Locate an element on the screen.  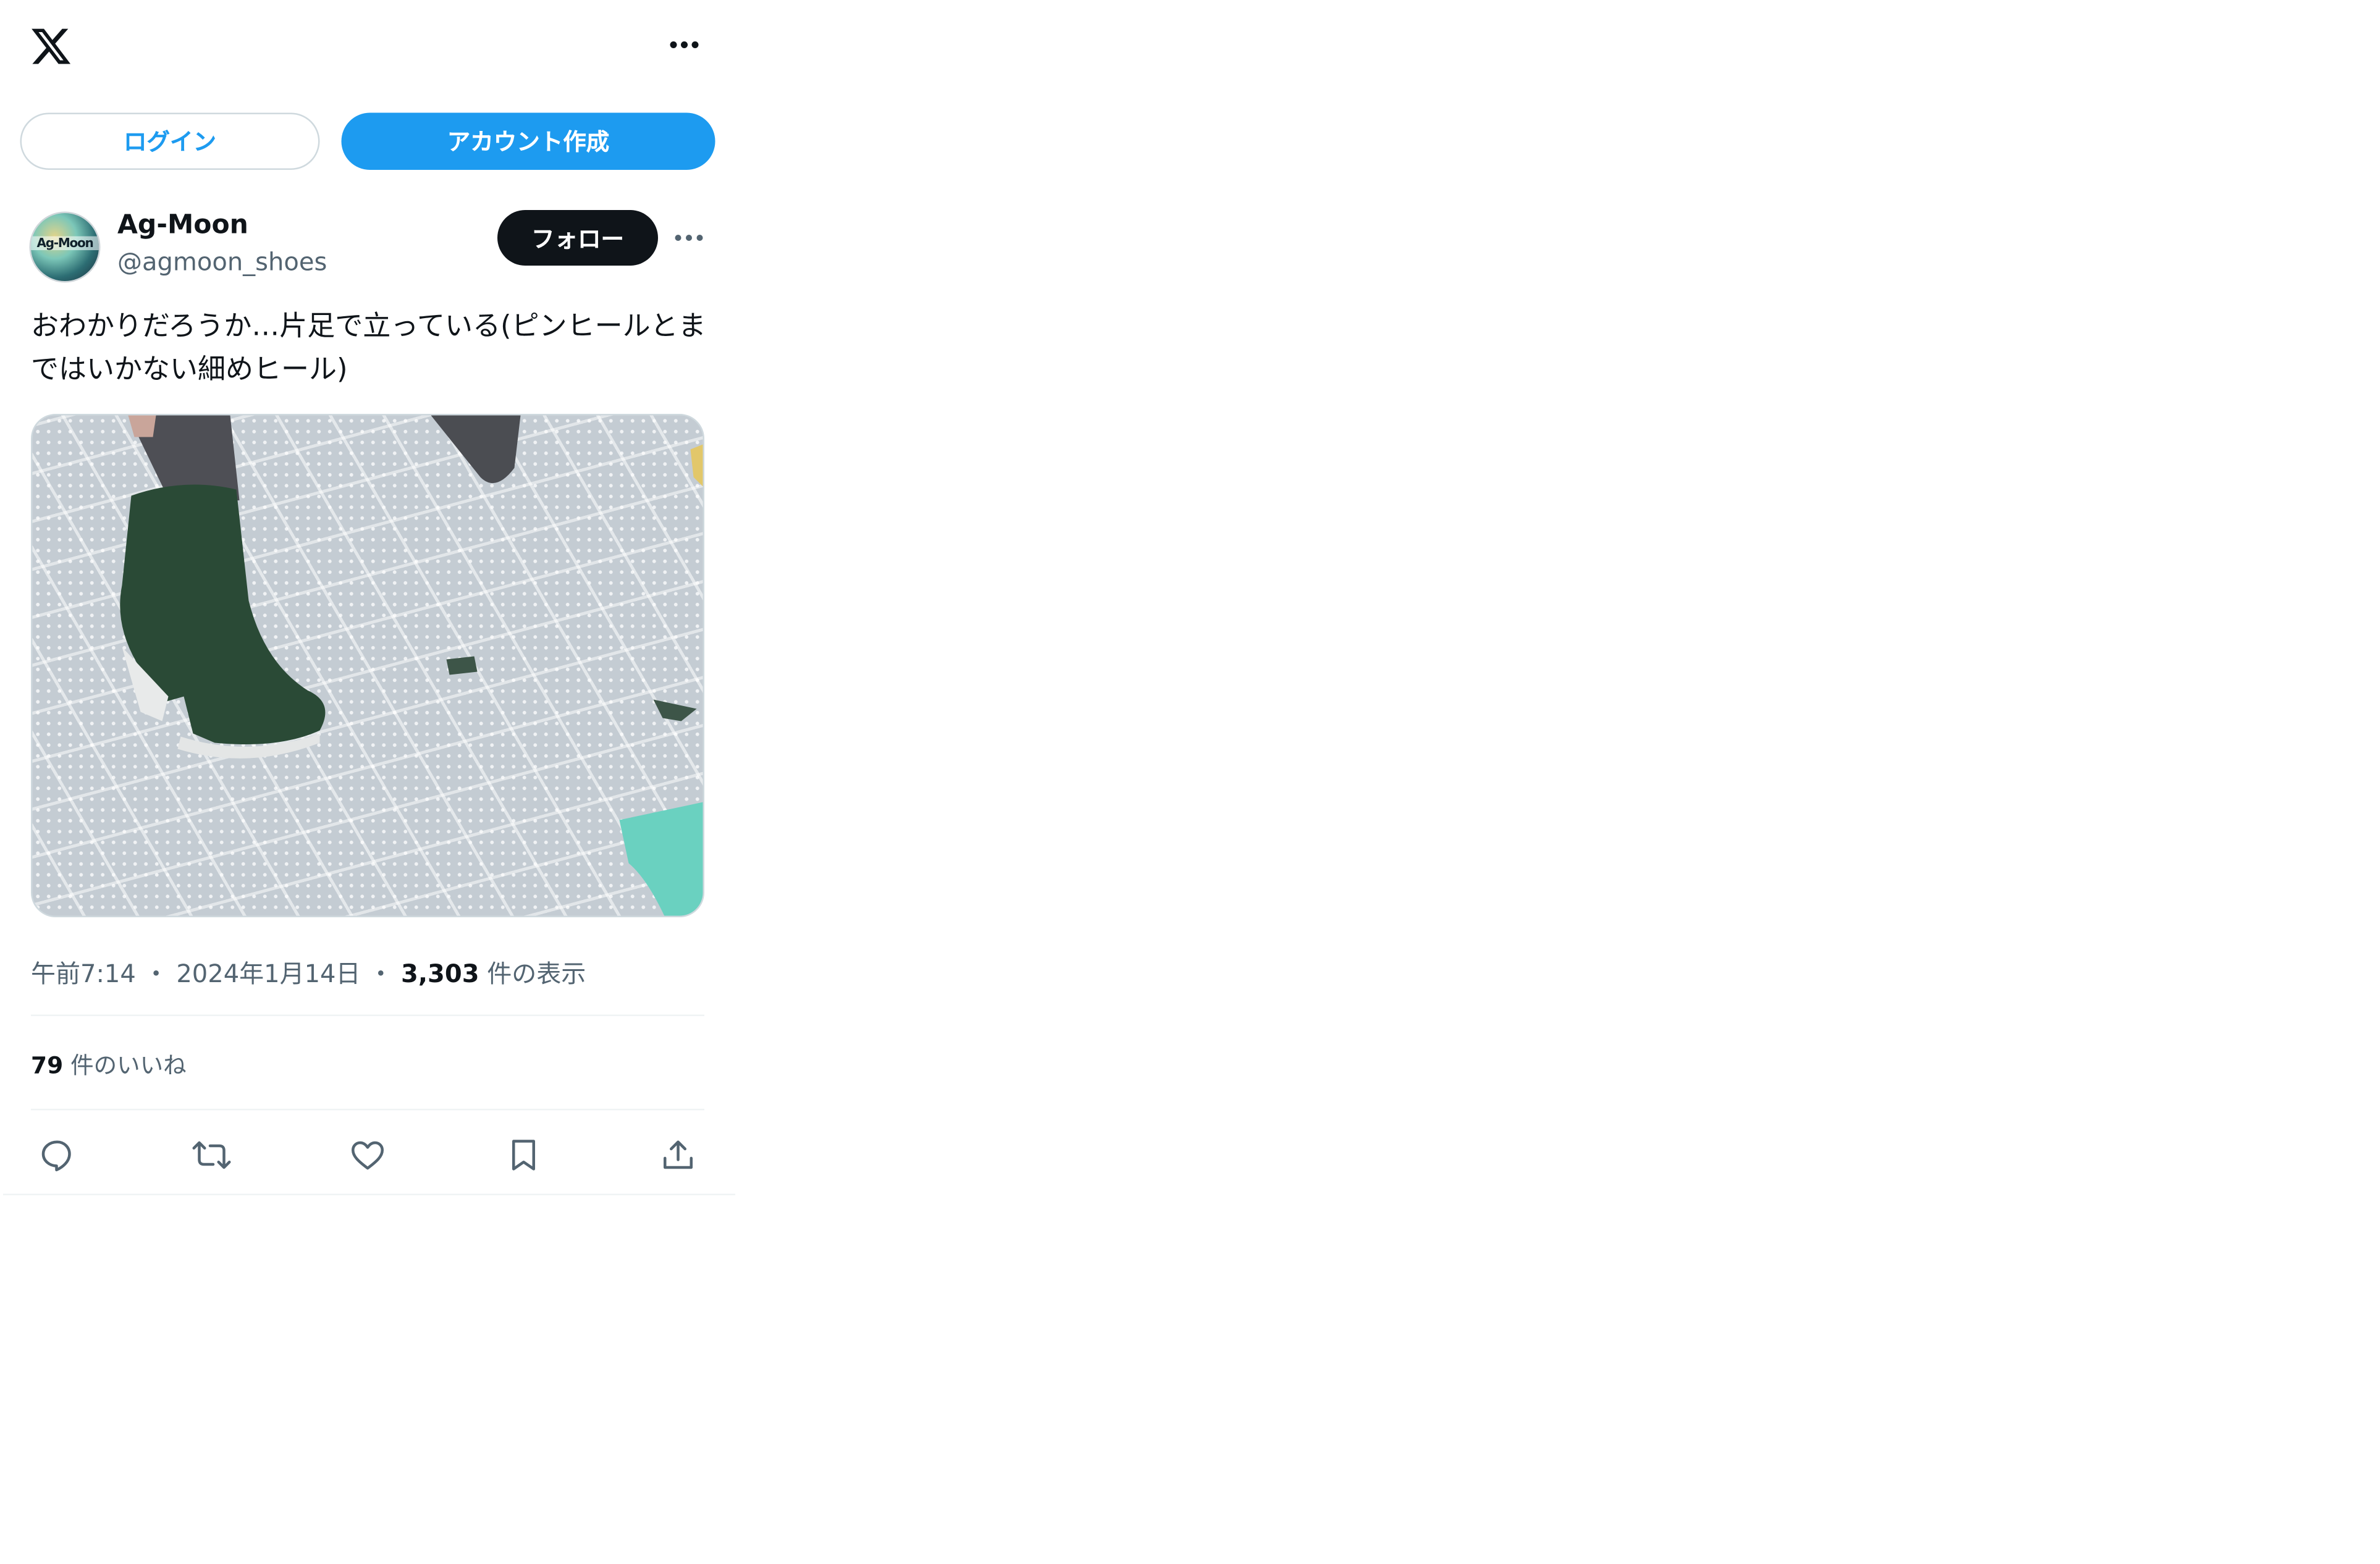
tweet-time: 午前7:14 is located at coordinates (84, 974).